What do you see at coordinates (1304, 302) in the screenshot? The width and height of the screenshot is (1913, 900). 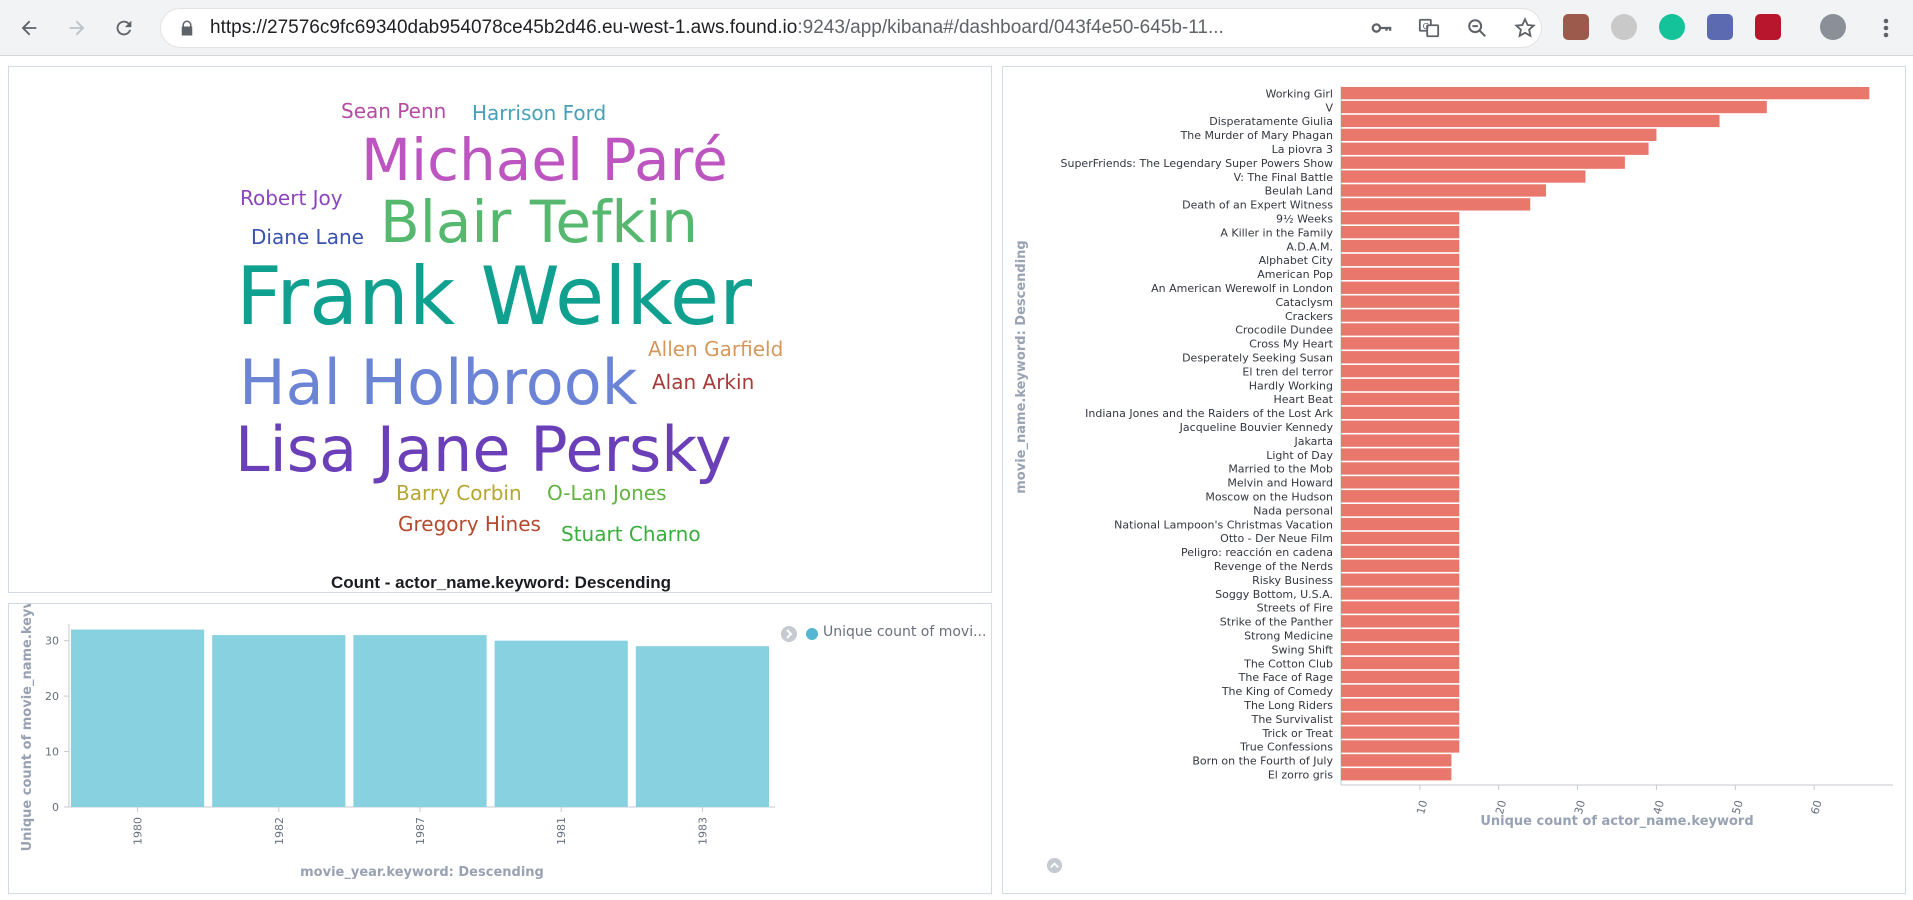 I see `y-tick-label: Cataclysm` at bounding box center [1304, 302].